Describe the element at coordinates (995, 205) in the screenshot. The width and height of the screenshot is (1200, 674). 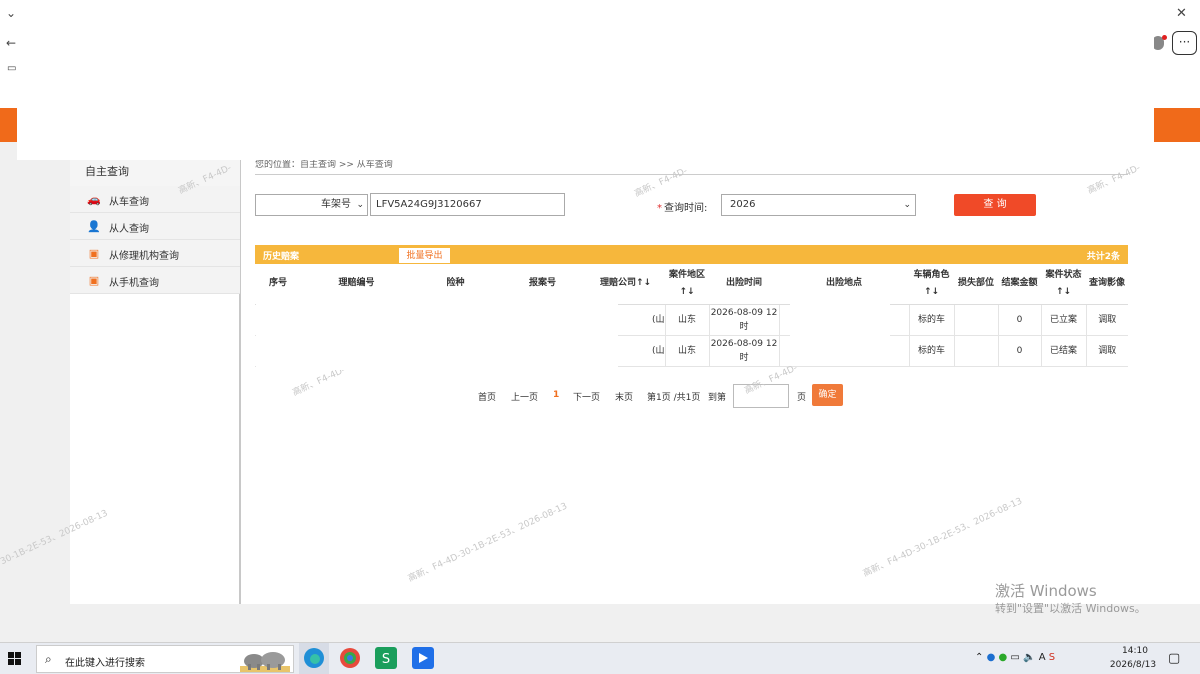
I see `query-button: 查 询` at that location.